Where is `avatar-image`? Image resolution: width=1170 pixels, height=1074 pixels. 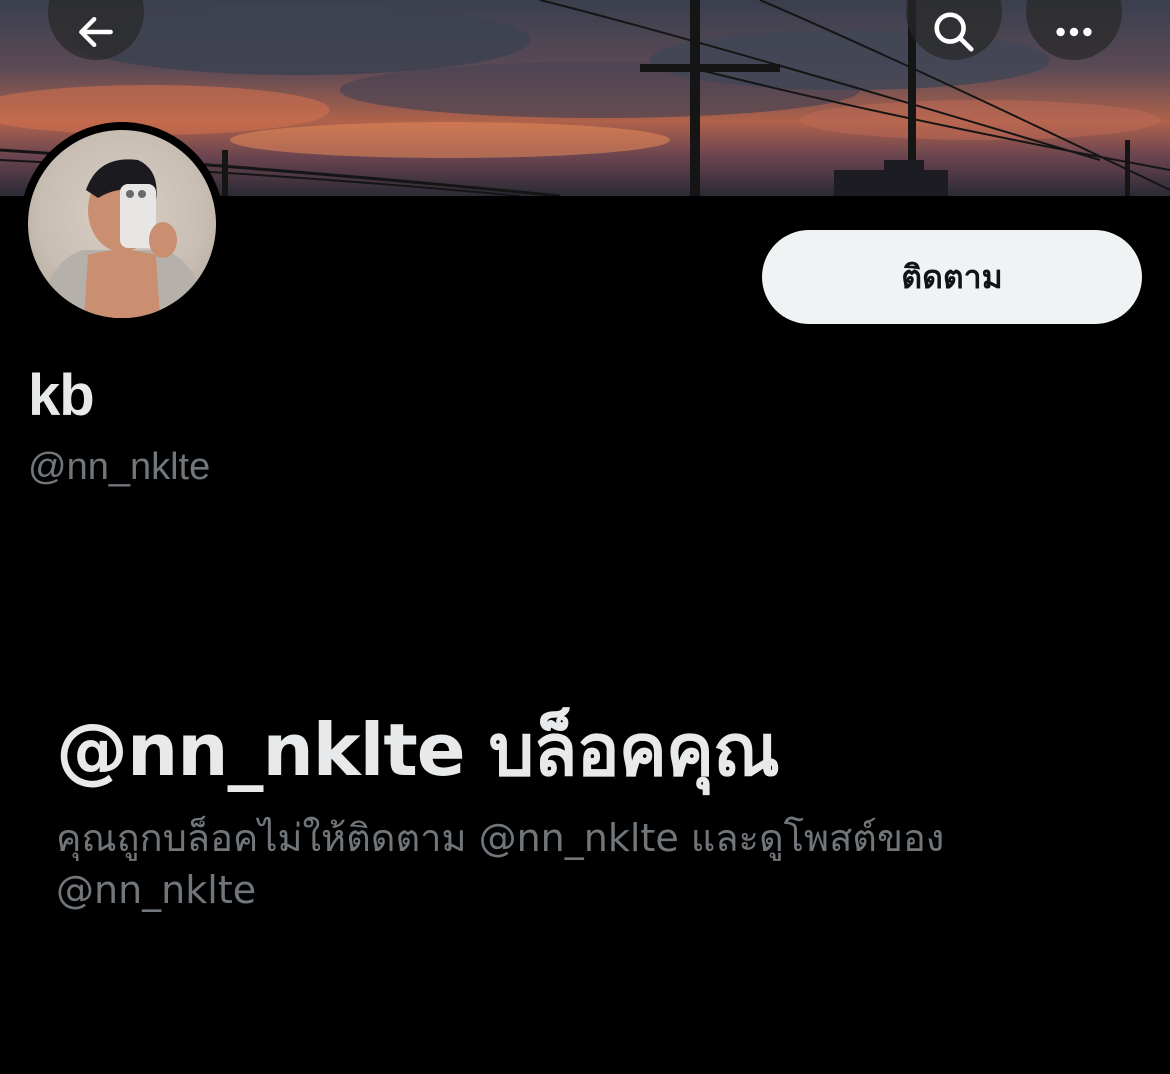
avatar-image is located at coordinates (122, 224).